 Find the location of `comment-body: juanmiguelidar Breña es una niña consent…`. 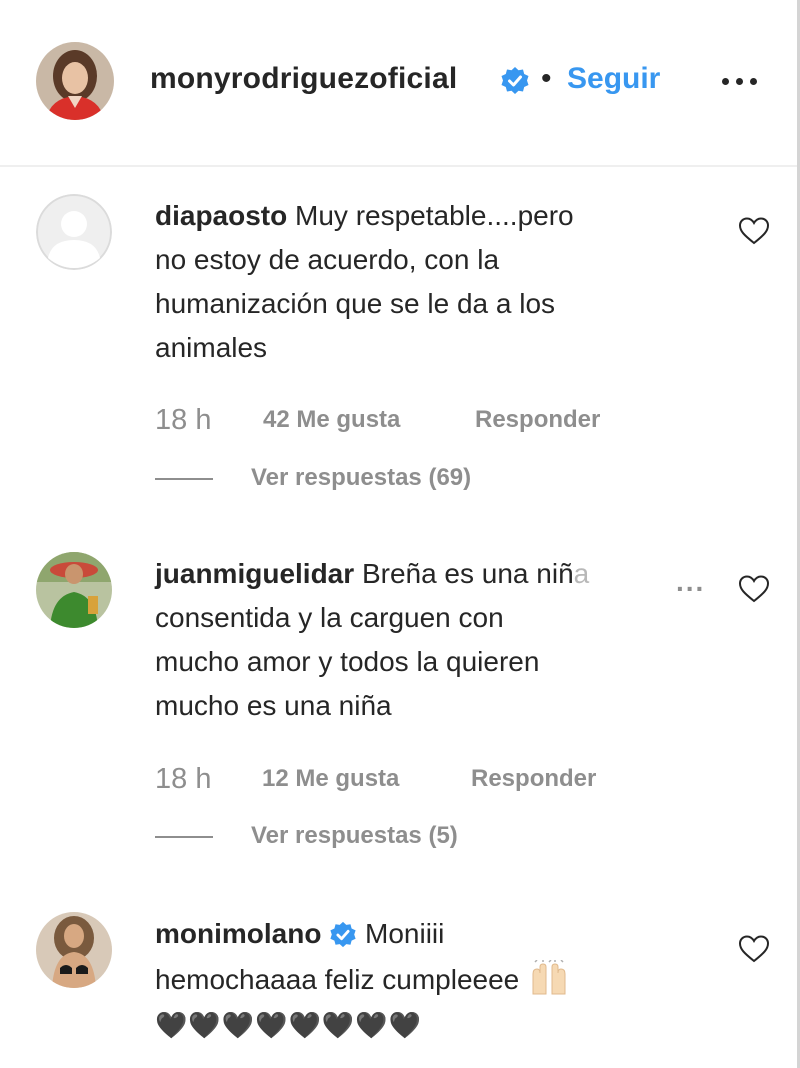

comment-body: juanmiguelidar Breña es una niña consent… is located at coordinates (435, 640).